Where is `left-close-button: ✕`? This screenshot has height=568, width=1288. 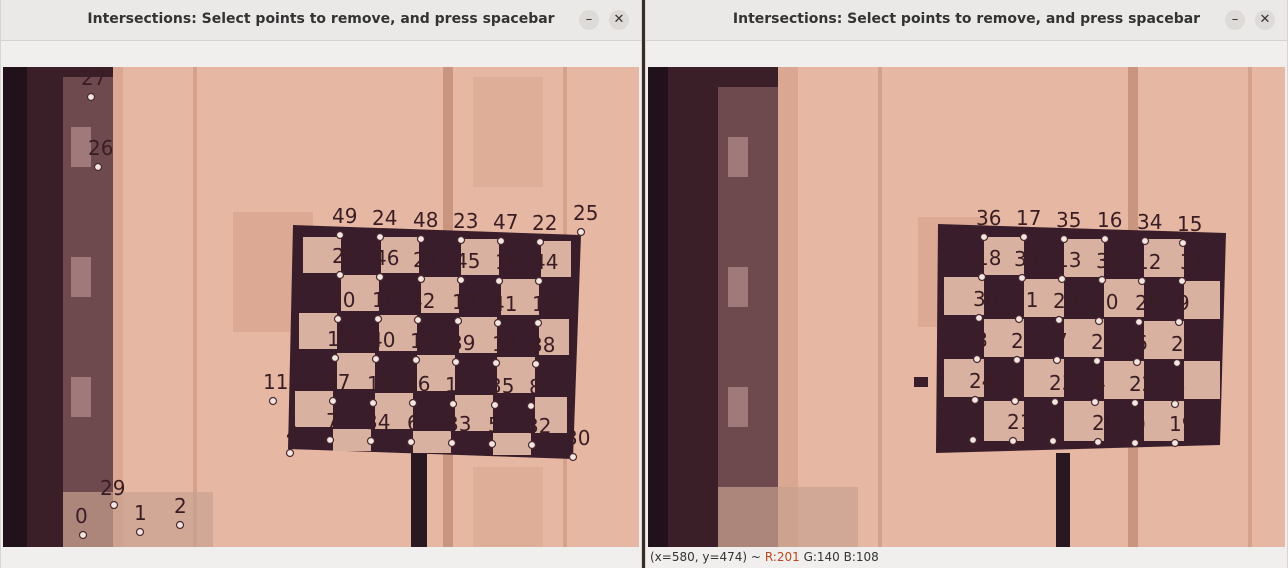
left-close-button: ✕ is located at coordinates (619, 20).